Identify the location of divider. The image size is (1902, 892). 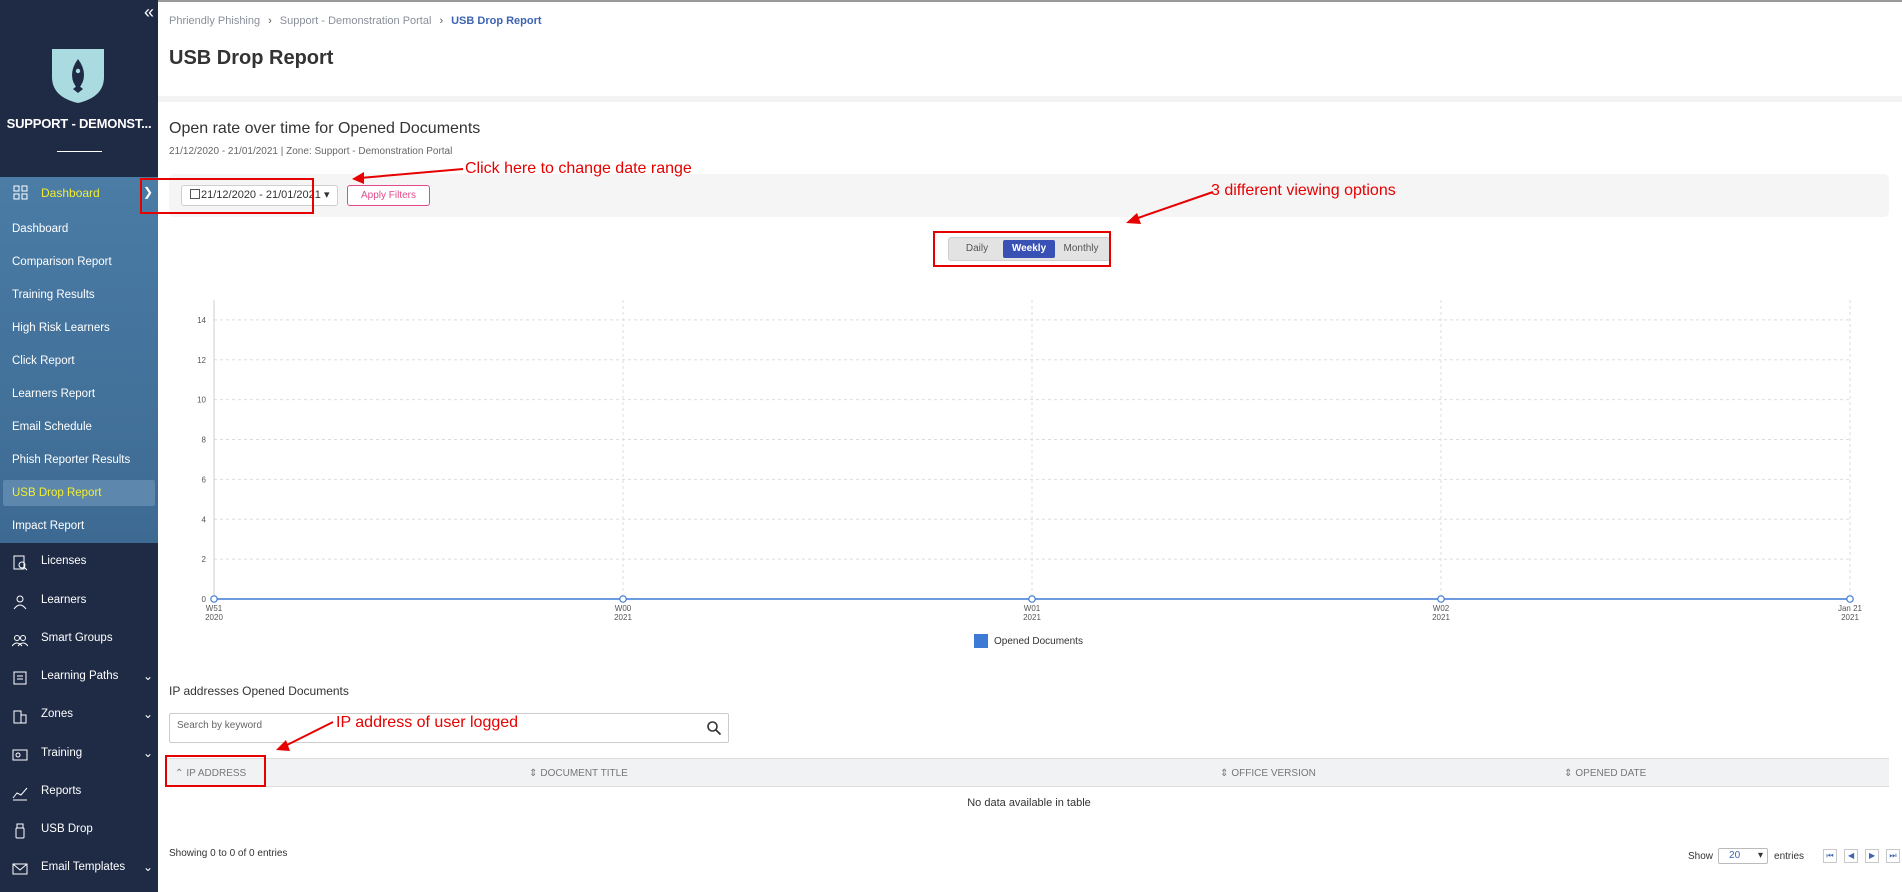
(1030, 99).